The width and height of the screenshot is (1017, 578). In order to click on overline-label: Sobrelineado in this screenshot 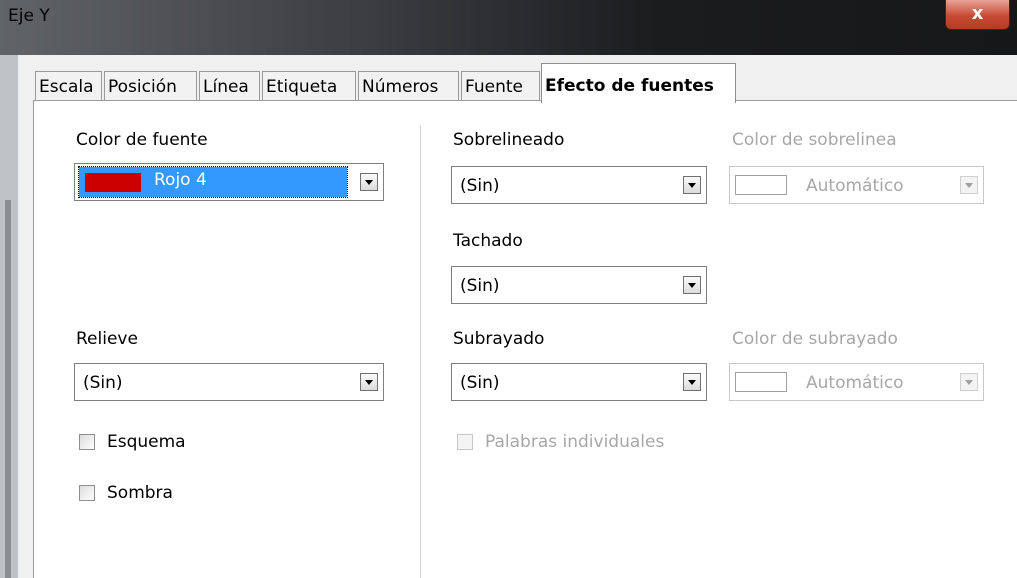, I will do `click(509, 140)`.